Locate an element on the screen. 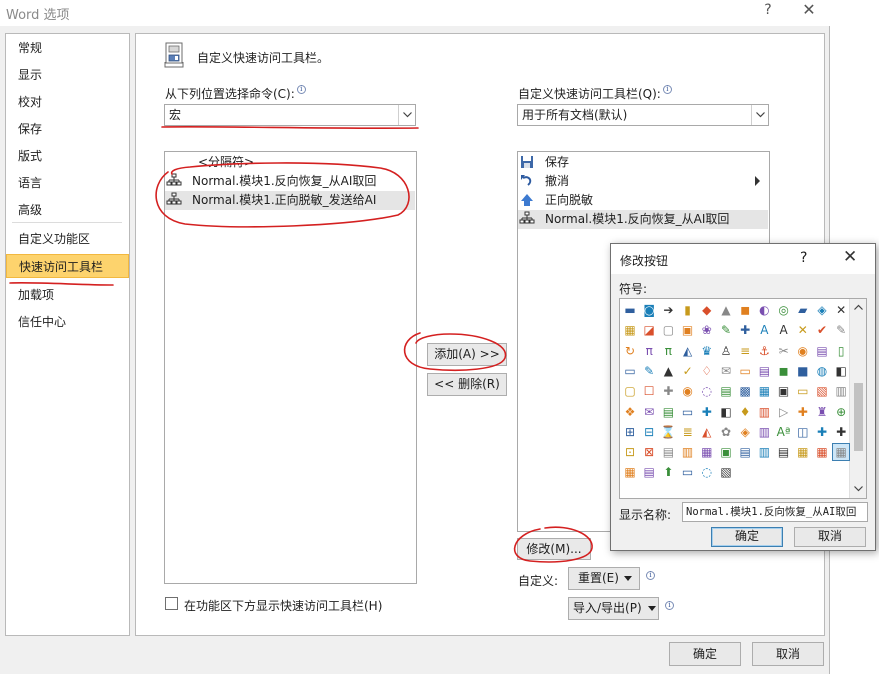 The width and height of the screenshot is (879, 674). nav-proofing: 校对 is located at coordinates (67, 102).